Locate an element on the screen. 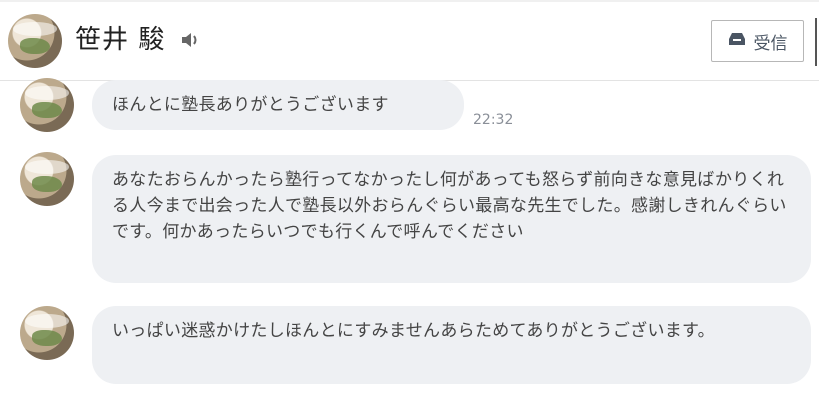 This screenshot has width=819, height=394. inbox-button: 受信 is located at coordinates (757, 41).